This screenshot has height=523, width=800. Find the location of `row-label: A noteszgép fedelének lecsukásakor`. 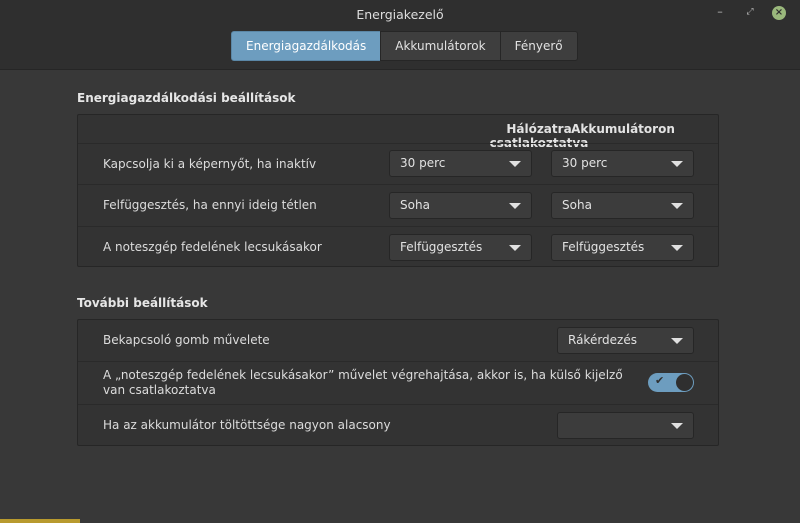

row-label: A noteszgép fedelének lecsukásakor is located at coordinates (212, 247).